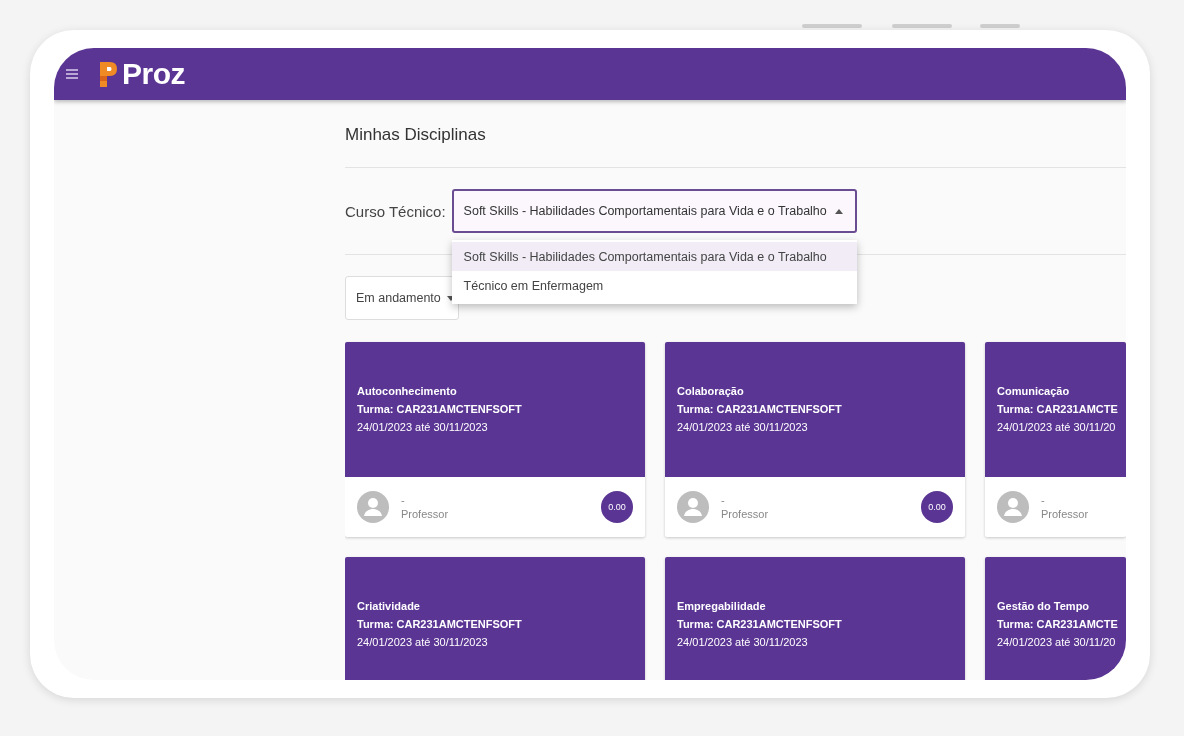  Describe the element at coordinates (495, 439) in the screenshot. I see `course-card: Autoconhecimento Turma: CAR231AMCTENFSOFT 24/01/2023 até 30/11/2023 - Professor 0.00` at that location.